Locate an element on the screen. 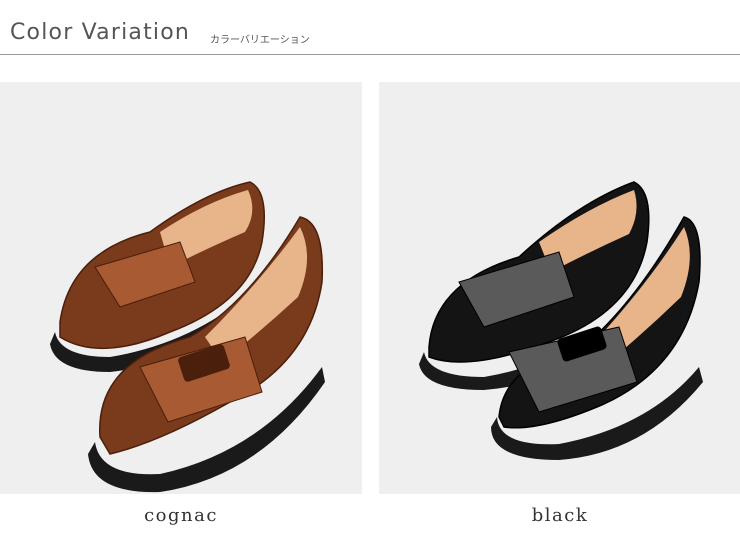  variation-label-cognac: cognac is located at coordinates (181, 515).